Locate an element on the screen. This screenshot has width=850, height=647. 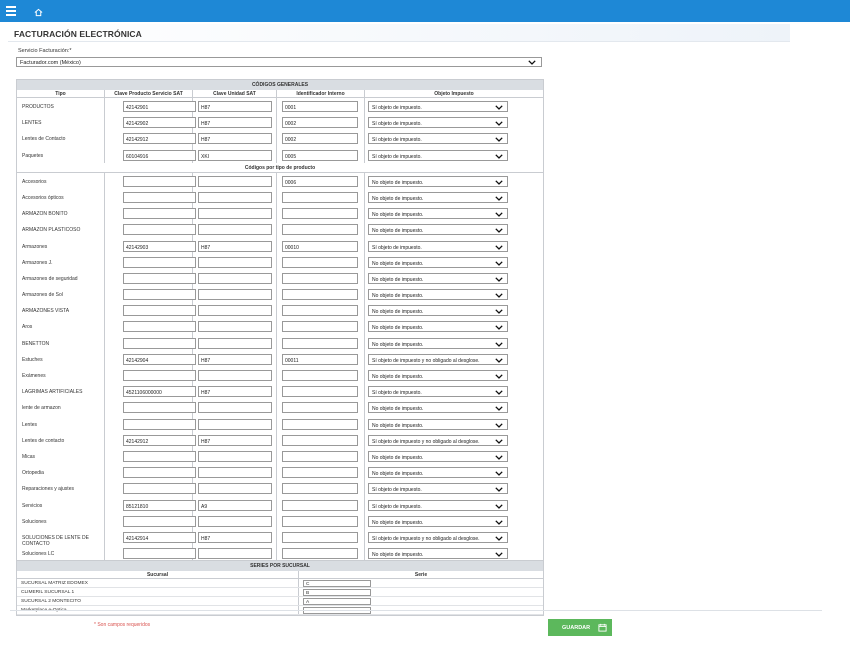
hamburger-icon is located at coordinates (11, 11).